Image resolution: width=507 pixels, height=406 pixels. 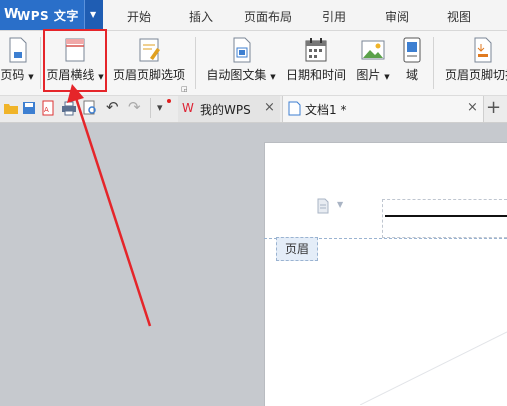 What do you see at coordinates (109, 205) in the screenshot?
I see `annotation-arrow` at bounding box center [109, 205].